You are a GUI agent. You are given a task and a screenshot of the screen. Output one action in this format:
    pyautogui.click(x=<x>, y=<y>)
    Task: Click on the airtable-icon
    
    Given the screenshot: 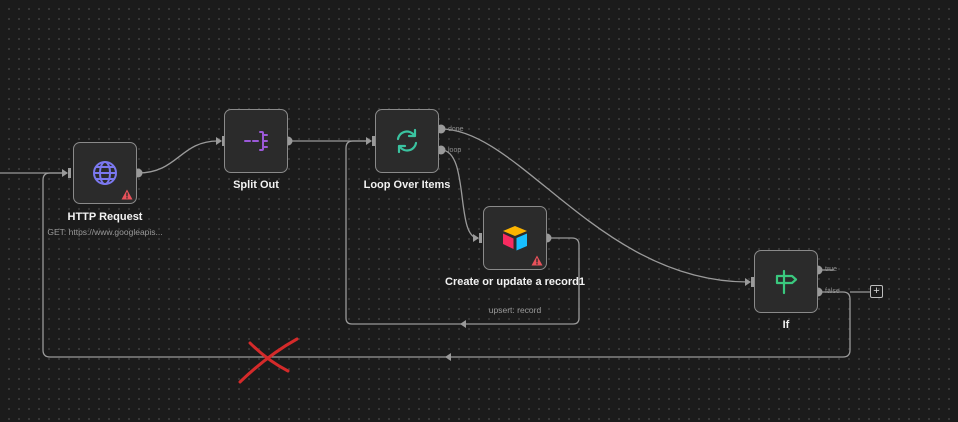 What is the action you would take?
    pyautogui.click(x=515, y=238)
    